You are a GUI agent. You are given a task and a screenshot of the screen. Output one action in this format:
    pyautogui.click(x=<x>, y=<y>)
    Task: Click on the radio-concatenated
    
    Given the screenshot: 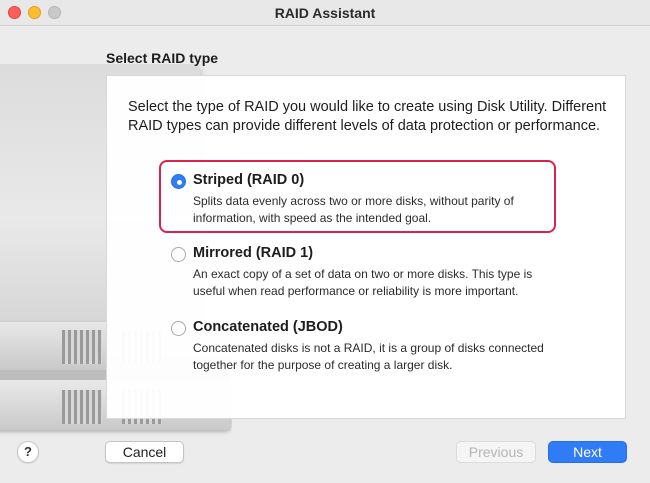 What is the action you would take?
    pyautogui.click(x=178, y=328)
    